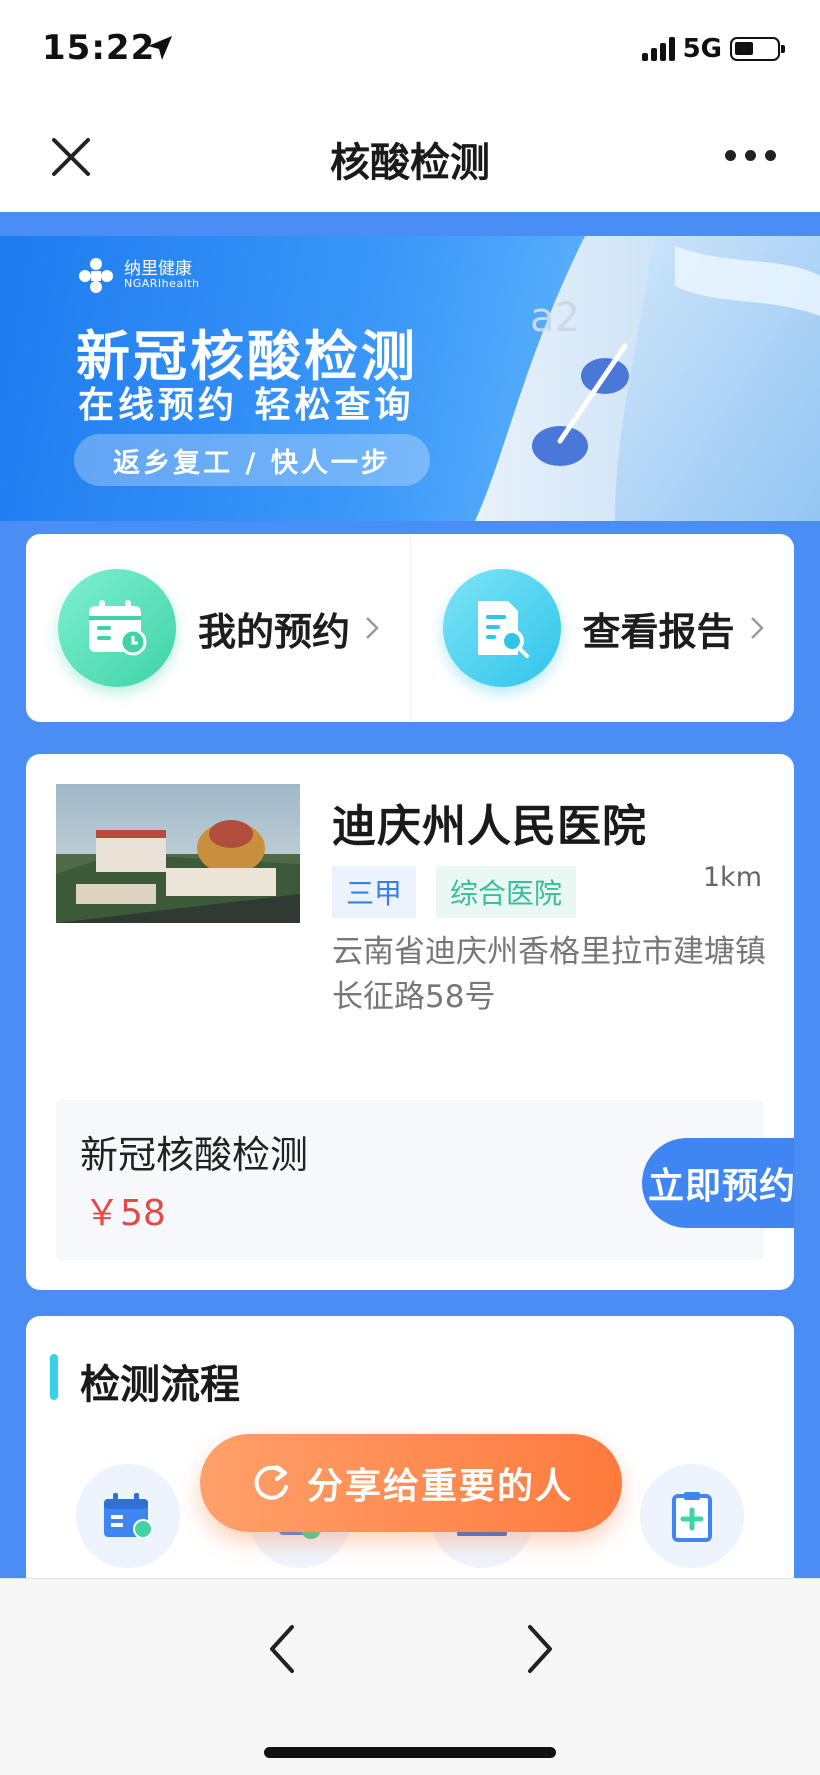  What do you see at coordinates (162, 283) in the screenshot?
I see `brand-name-en: NGARIhealth` at bounding box center [162, 283].